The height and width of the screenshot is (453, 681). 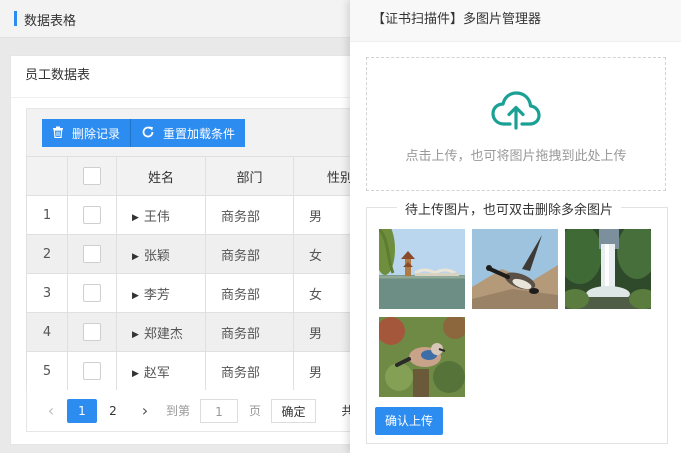 What do you see at coordinates (47, 176) in the screenshot?
I see `index-header` at bounding box center [47, 176].